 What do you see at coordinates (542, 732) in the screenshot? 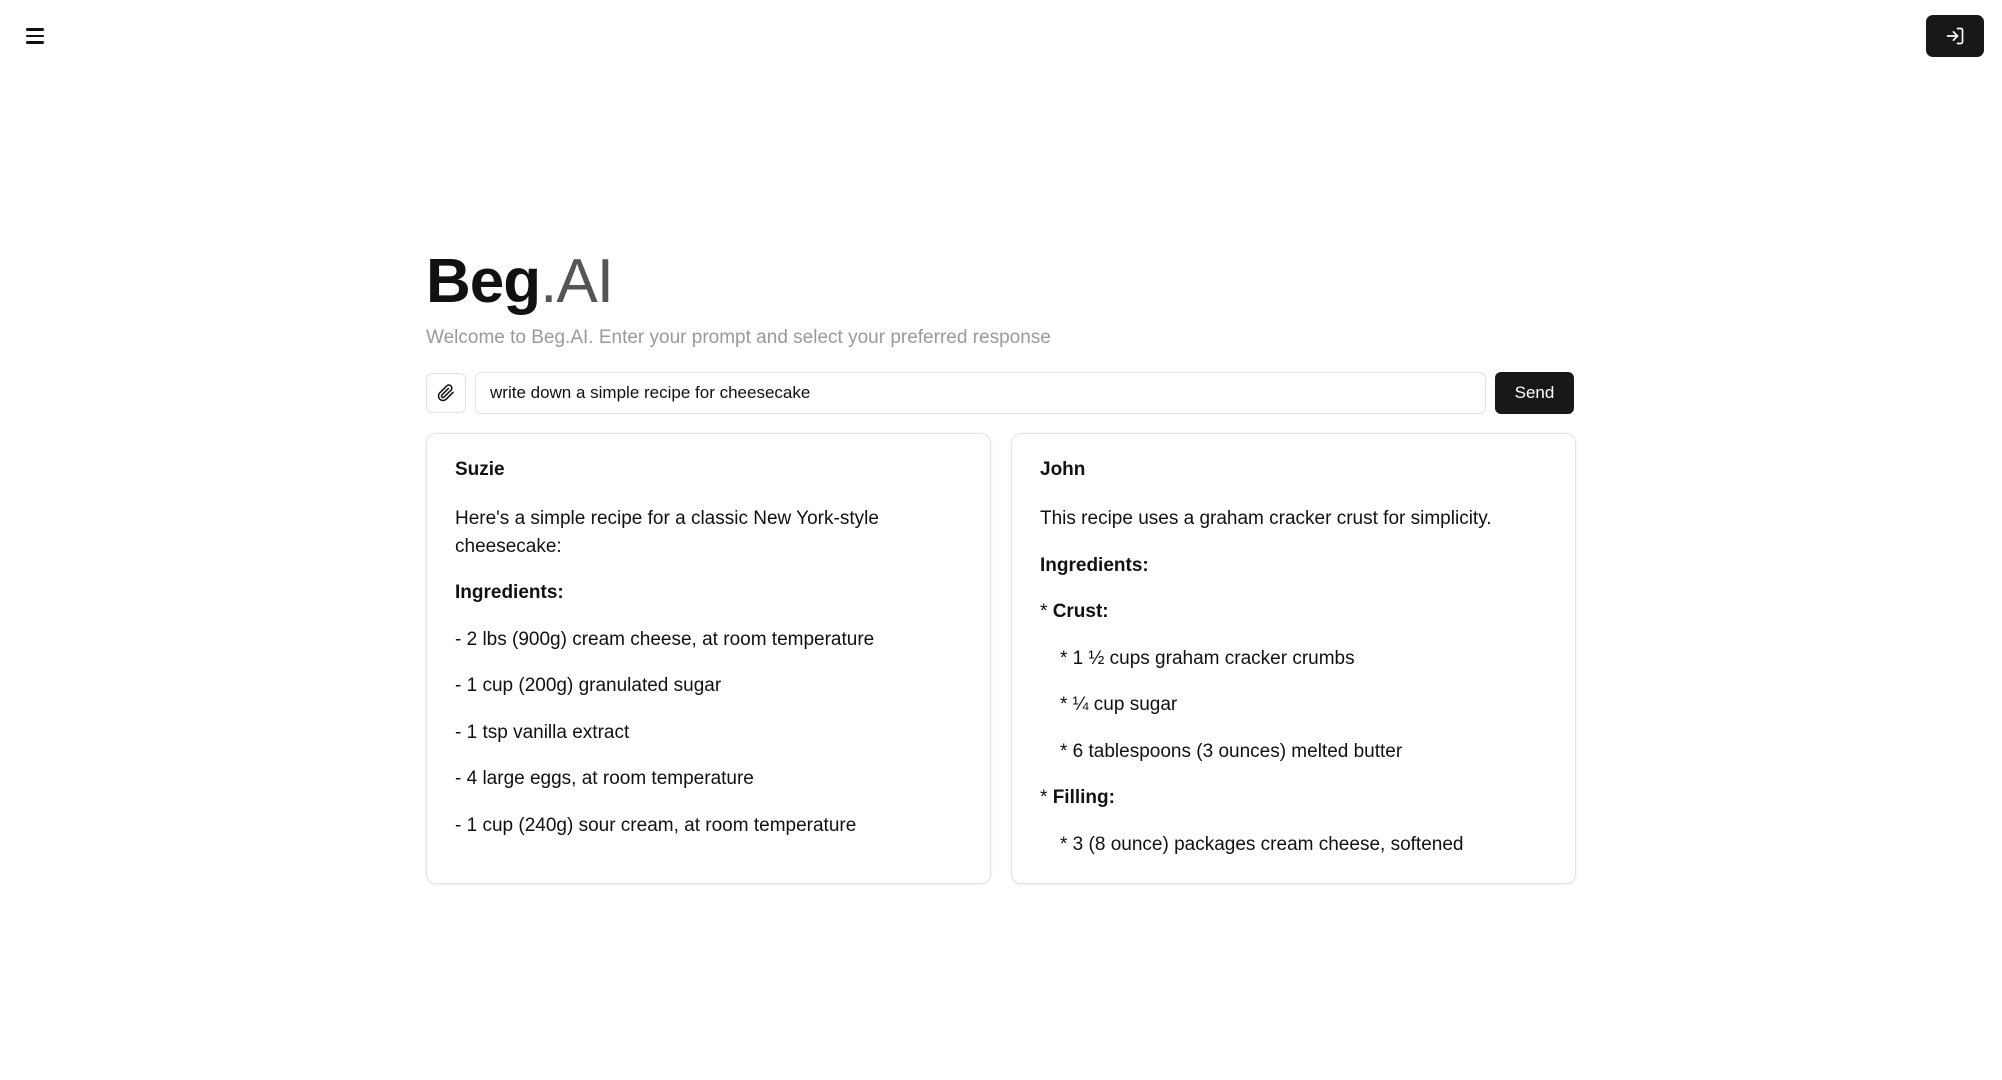
I see `list-item: - 1 tsp vanilla extract` at bounding box center [542, 732].